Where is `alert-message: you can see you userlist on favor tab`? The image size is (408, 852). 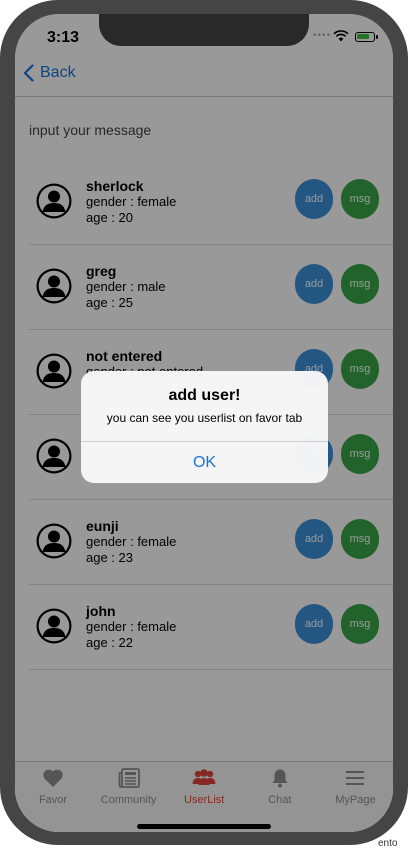 alert-message: you can see you userlist on favor tab is located at coordinates (204, 418).